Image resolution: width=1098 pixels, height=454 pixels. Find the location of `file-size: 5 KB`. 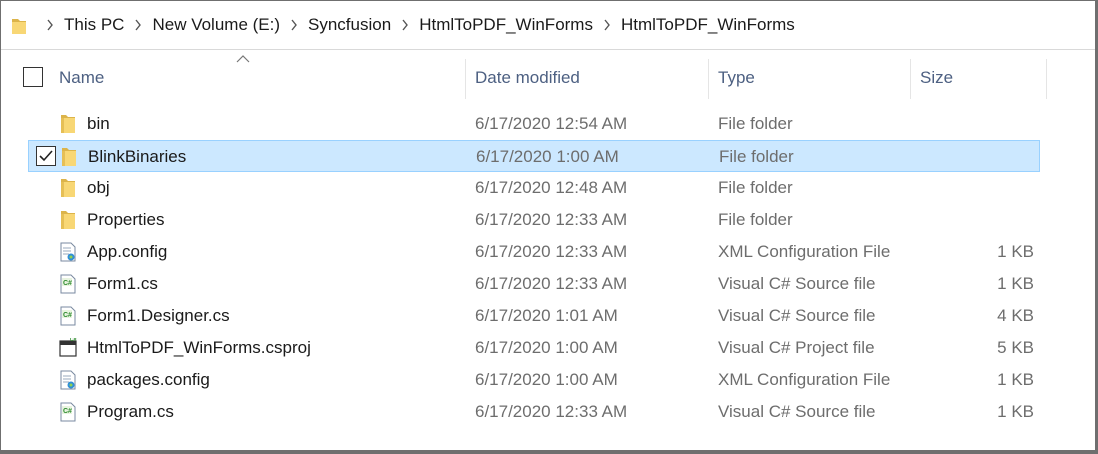

file-size: 5 KB is located at coordinates (1015, 347).